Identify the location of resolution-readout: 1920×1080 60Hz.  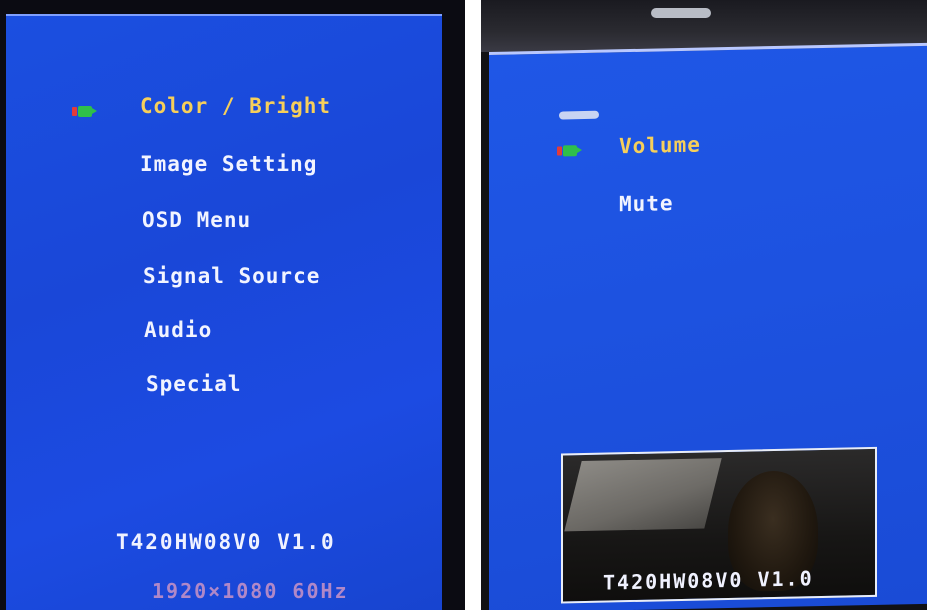
(250, 591).